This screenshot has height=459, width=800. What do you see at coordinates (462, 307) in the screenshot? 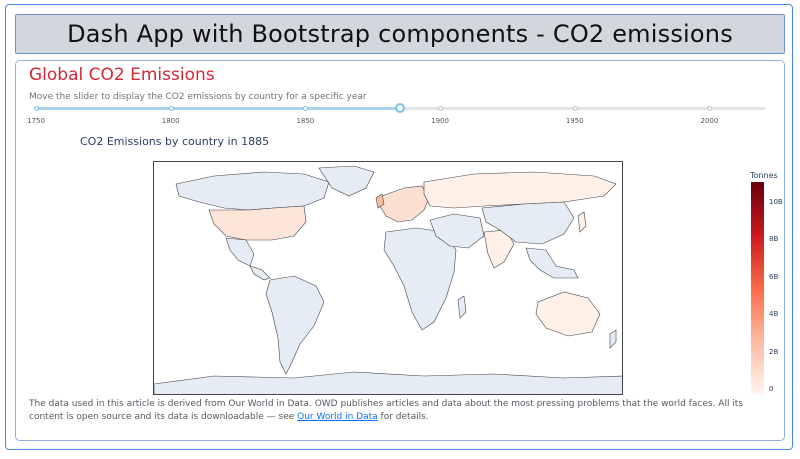
I see `country-madagascar` at bounding box center [462, 307].